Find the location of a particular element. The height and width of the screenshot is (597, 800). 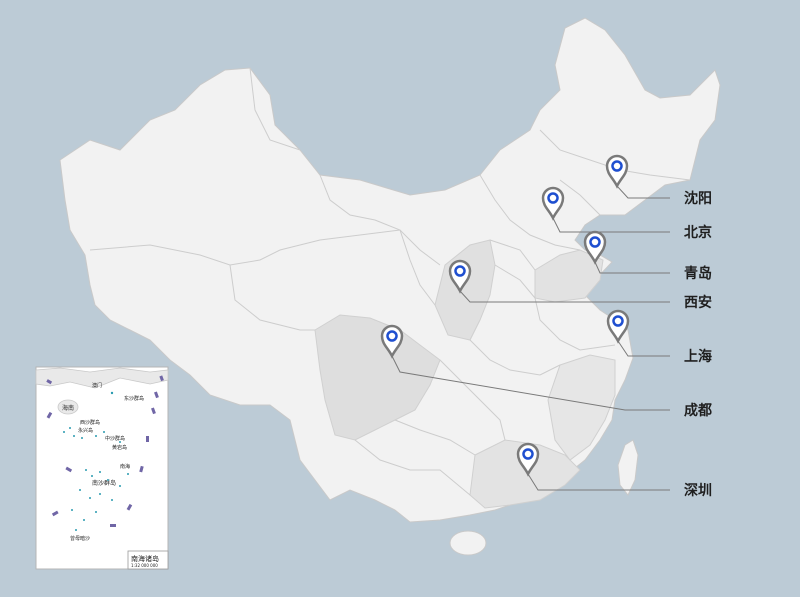

inset-label-hainan: 海南 is located at coordinates (68, 408).